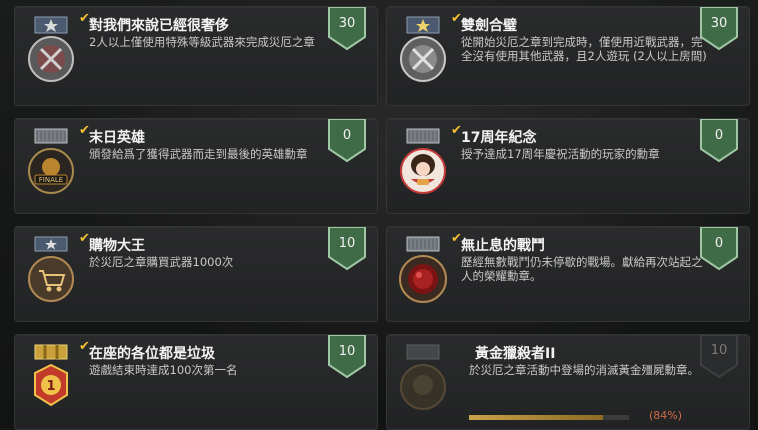 The width and height of the screenshot is (758, 430). I want to click on achievement-description: 頒發給爲了獲得武器而走到最後的英雄勳章, so click(198, 154).